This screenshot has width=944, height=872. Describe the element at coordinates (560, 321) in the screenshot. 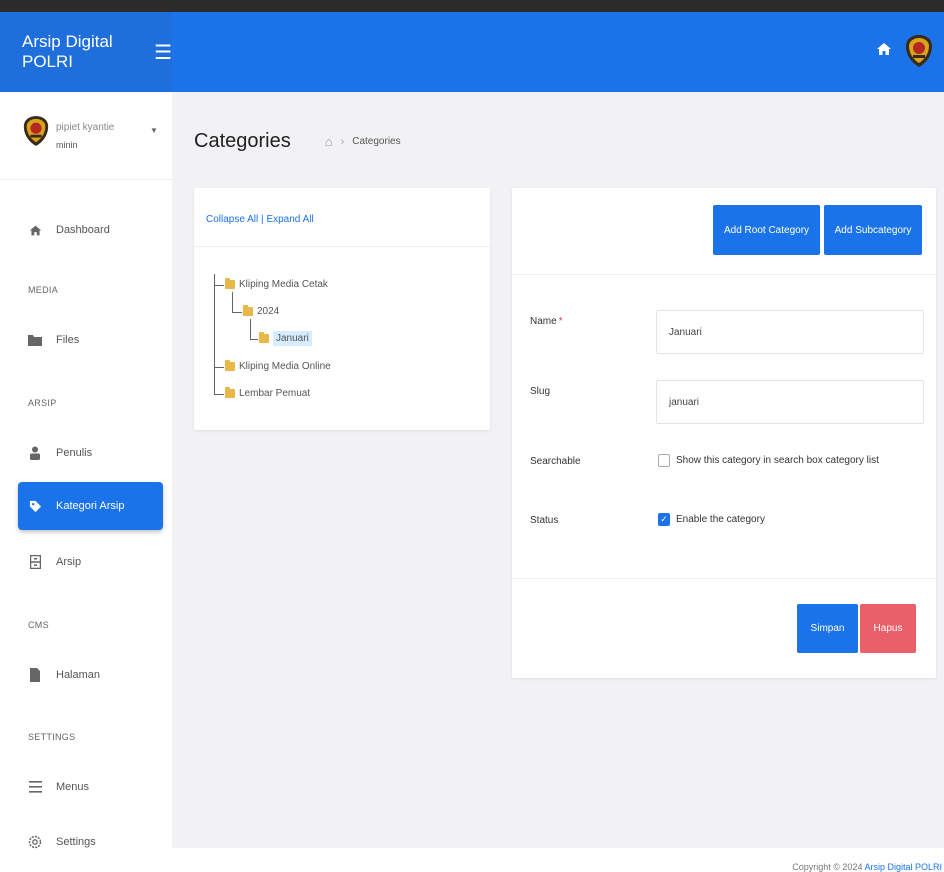

I see `required-marker: *` at that location.